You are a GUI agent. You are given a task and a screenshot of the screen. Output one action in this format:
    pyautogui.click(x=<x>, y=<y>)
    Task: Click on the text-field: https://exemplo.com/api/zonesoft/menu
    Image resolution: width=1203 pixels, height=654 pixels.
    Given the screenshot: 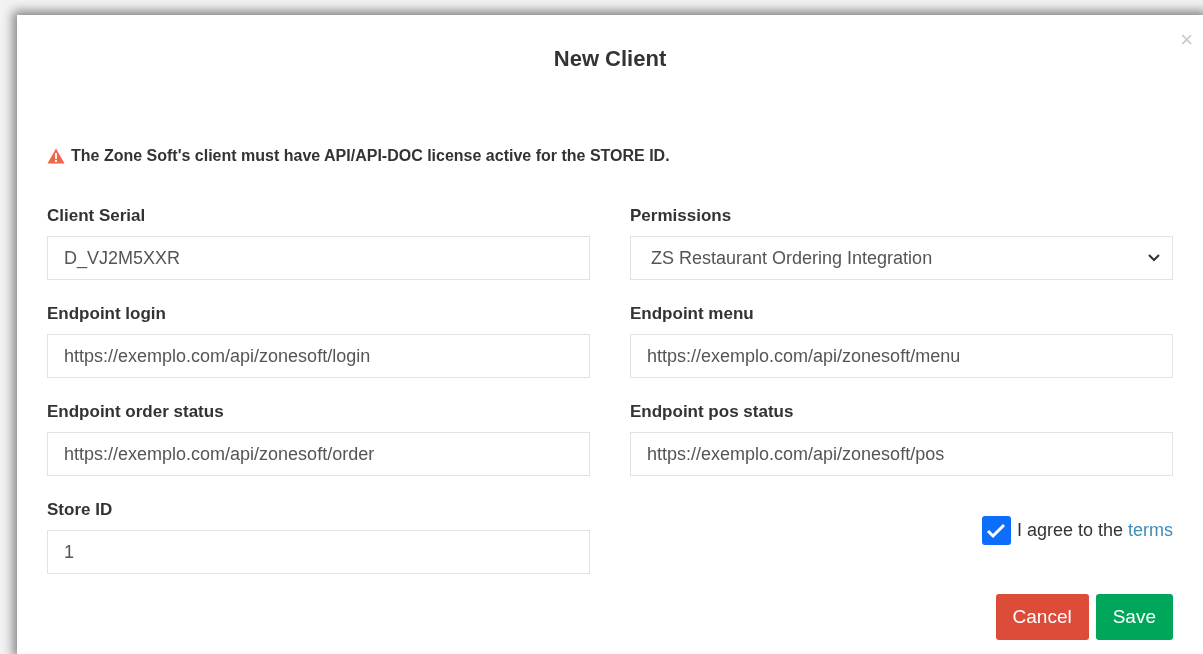 What is the action you would take?
    pyautogui.click(x=901, y=356)
    